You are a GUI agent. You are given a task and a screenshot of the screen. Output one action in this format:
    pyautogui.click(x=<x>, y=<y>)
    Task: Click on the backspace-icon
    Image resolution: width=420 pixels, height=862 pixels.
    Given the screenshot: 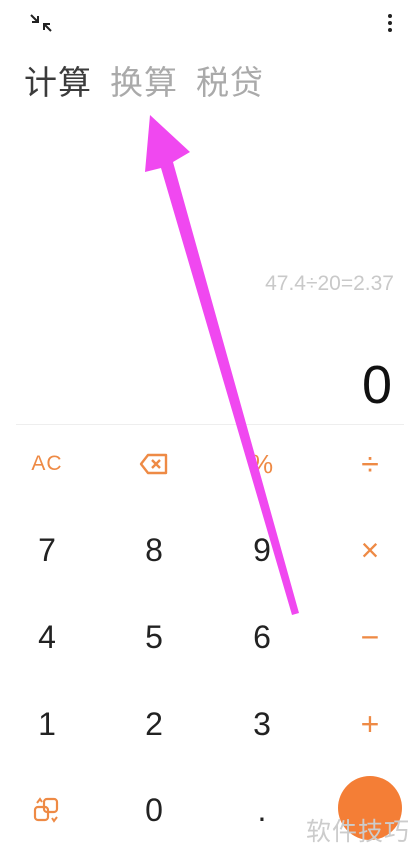 What is the action you would take?
    pyautogui.click(x=153, y=464)
    